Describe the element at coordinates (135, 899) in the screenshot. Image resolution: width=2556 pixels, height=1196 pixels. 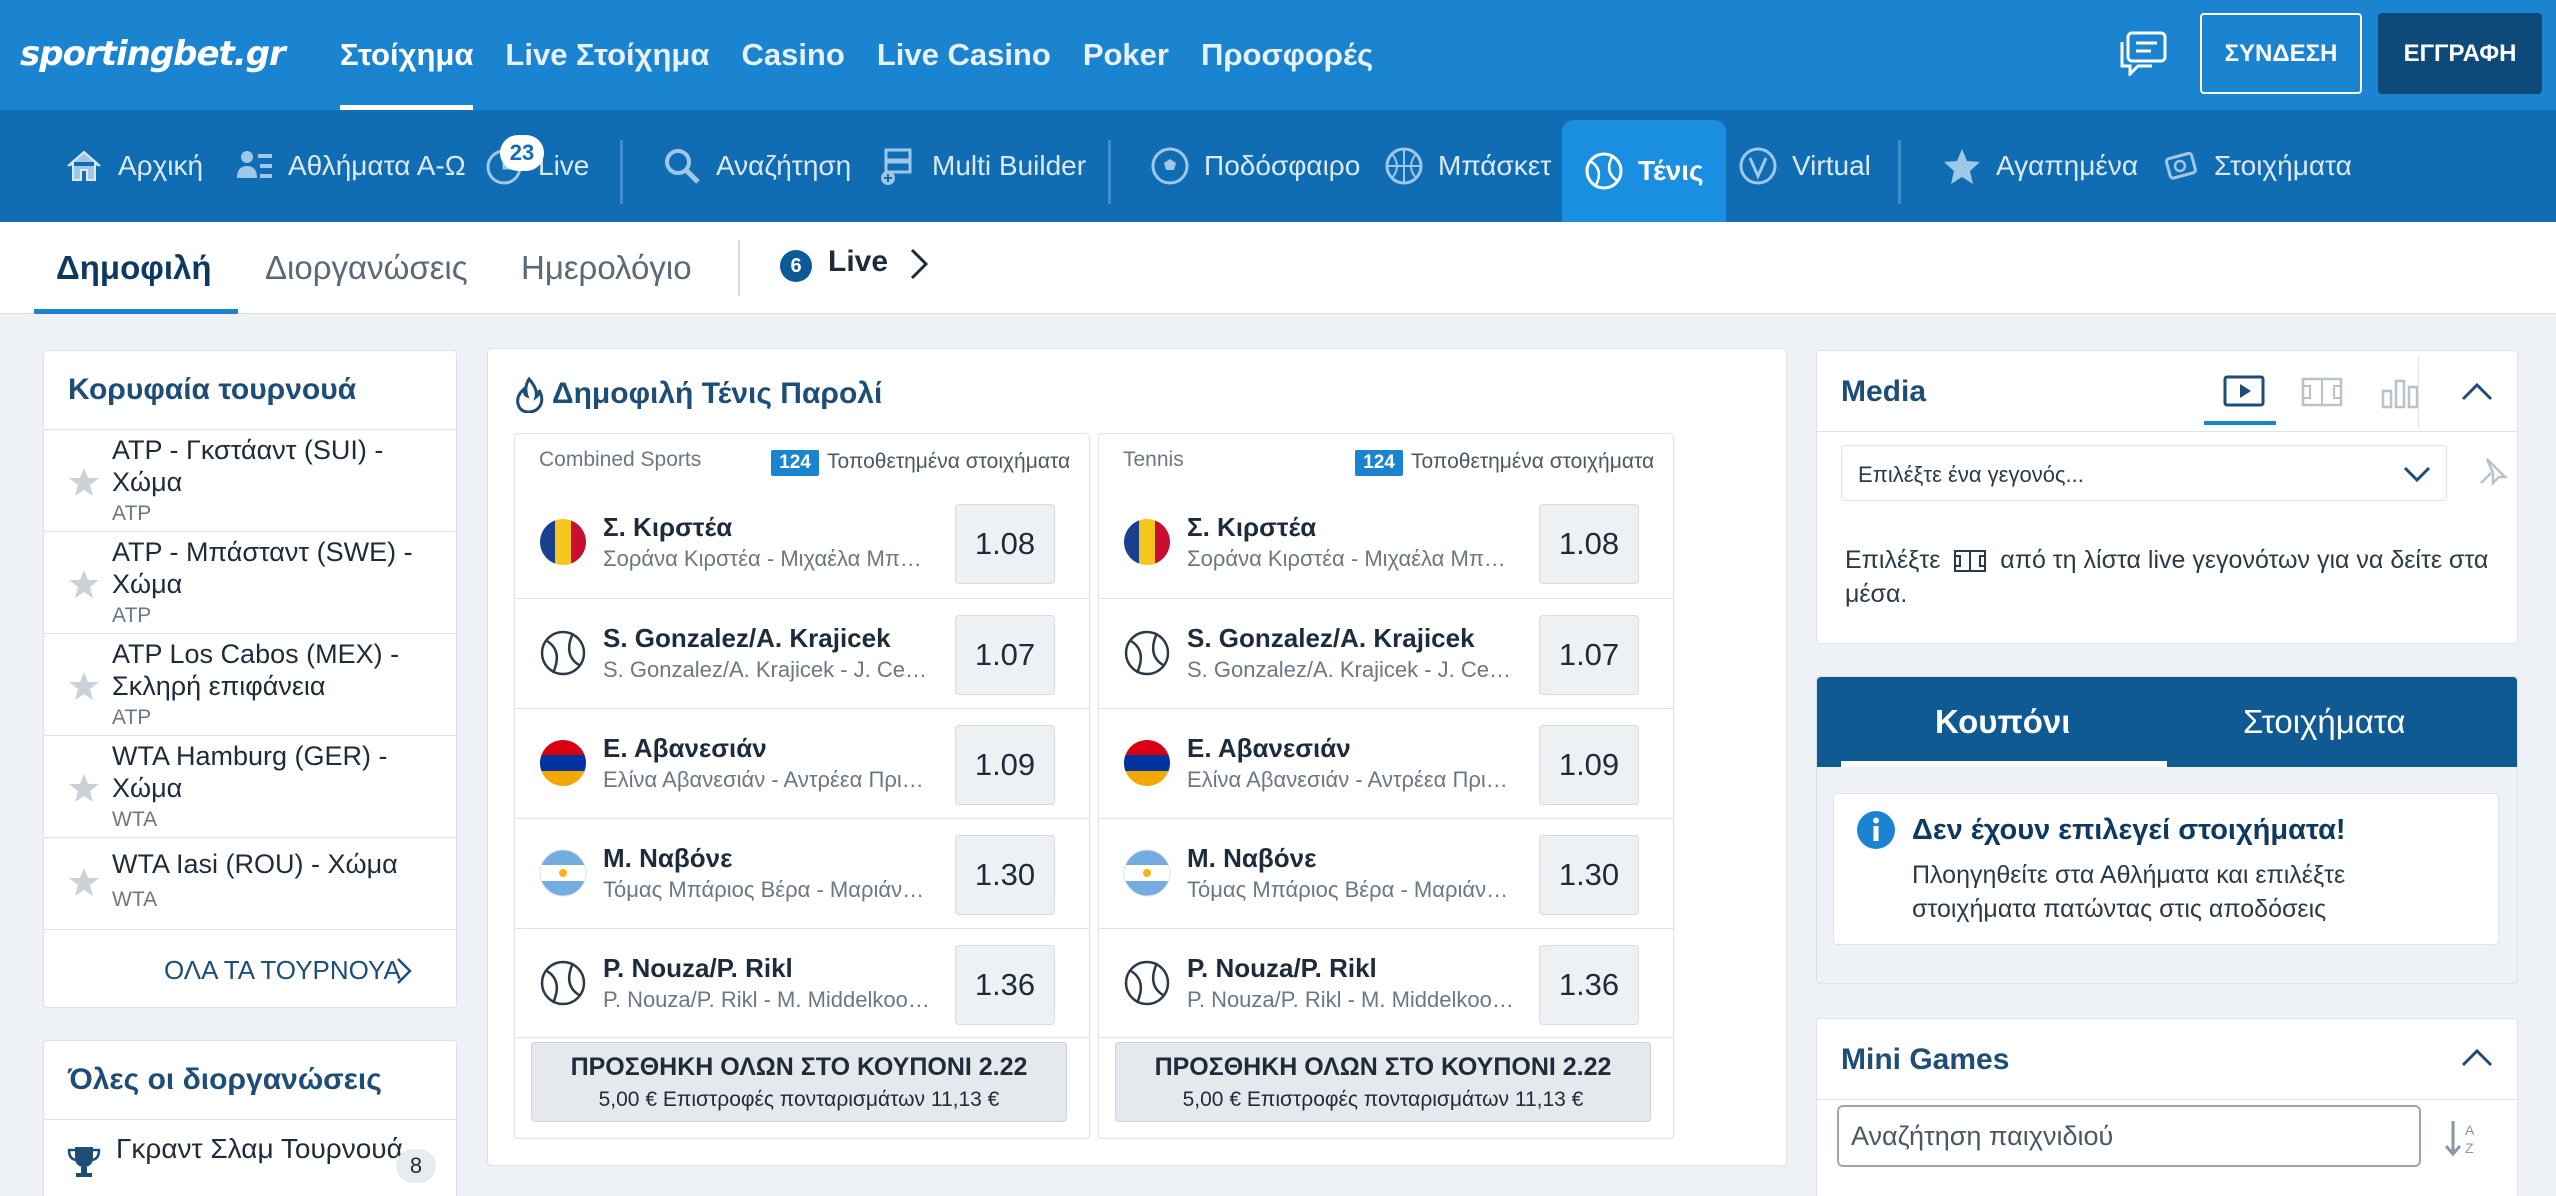
I see `tournament-category: WTA` at that location.